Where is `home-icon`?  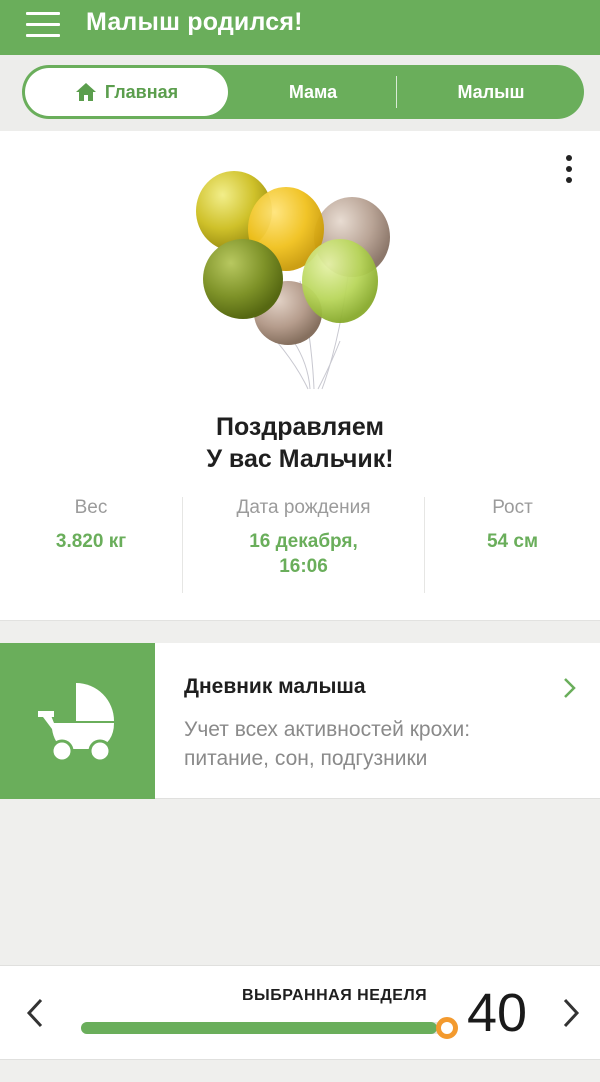 home-icon is located at coordinates (85, 92).